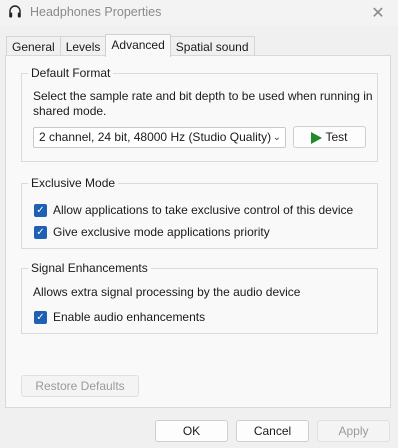 Image resolution: width=398 pixels, height=448 pixels. I want to click on default-format-label: Default Format, so click(71, 73).